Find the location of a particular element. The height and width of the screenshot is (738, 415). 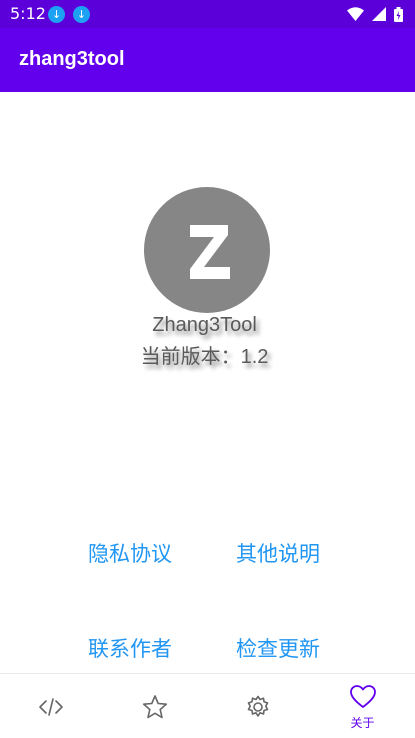

nav-item-about-label: 关于 is located at coordinates (362, 723).